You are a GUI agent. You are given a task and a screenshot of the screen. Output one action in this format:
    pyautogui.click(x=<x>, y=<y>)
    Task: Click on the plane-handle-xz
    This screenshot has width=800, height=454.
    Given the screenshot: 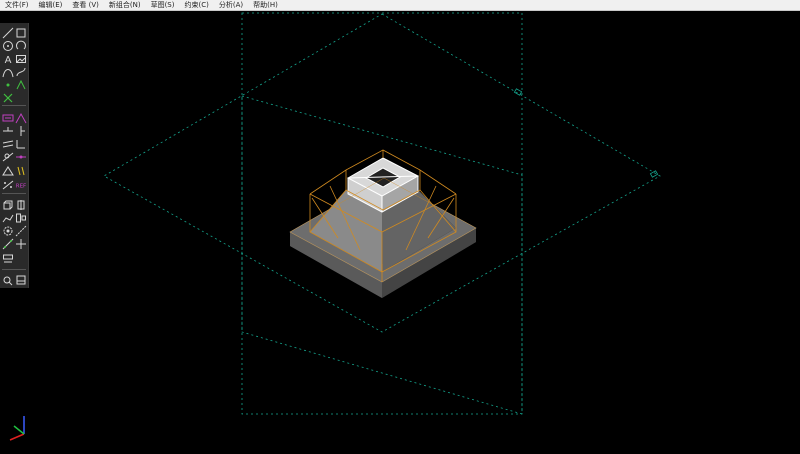 What is the action you would take?
    pyautogui.click(x=518, y=92)
    